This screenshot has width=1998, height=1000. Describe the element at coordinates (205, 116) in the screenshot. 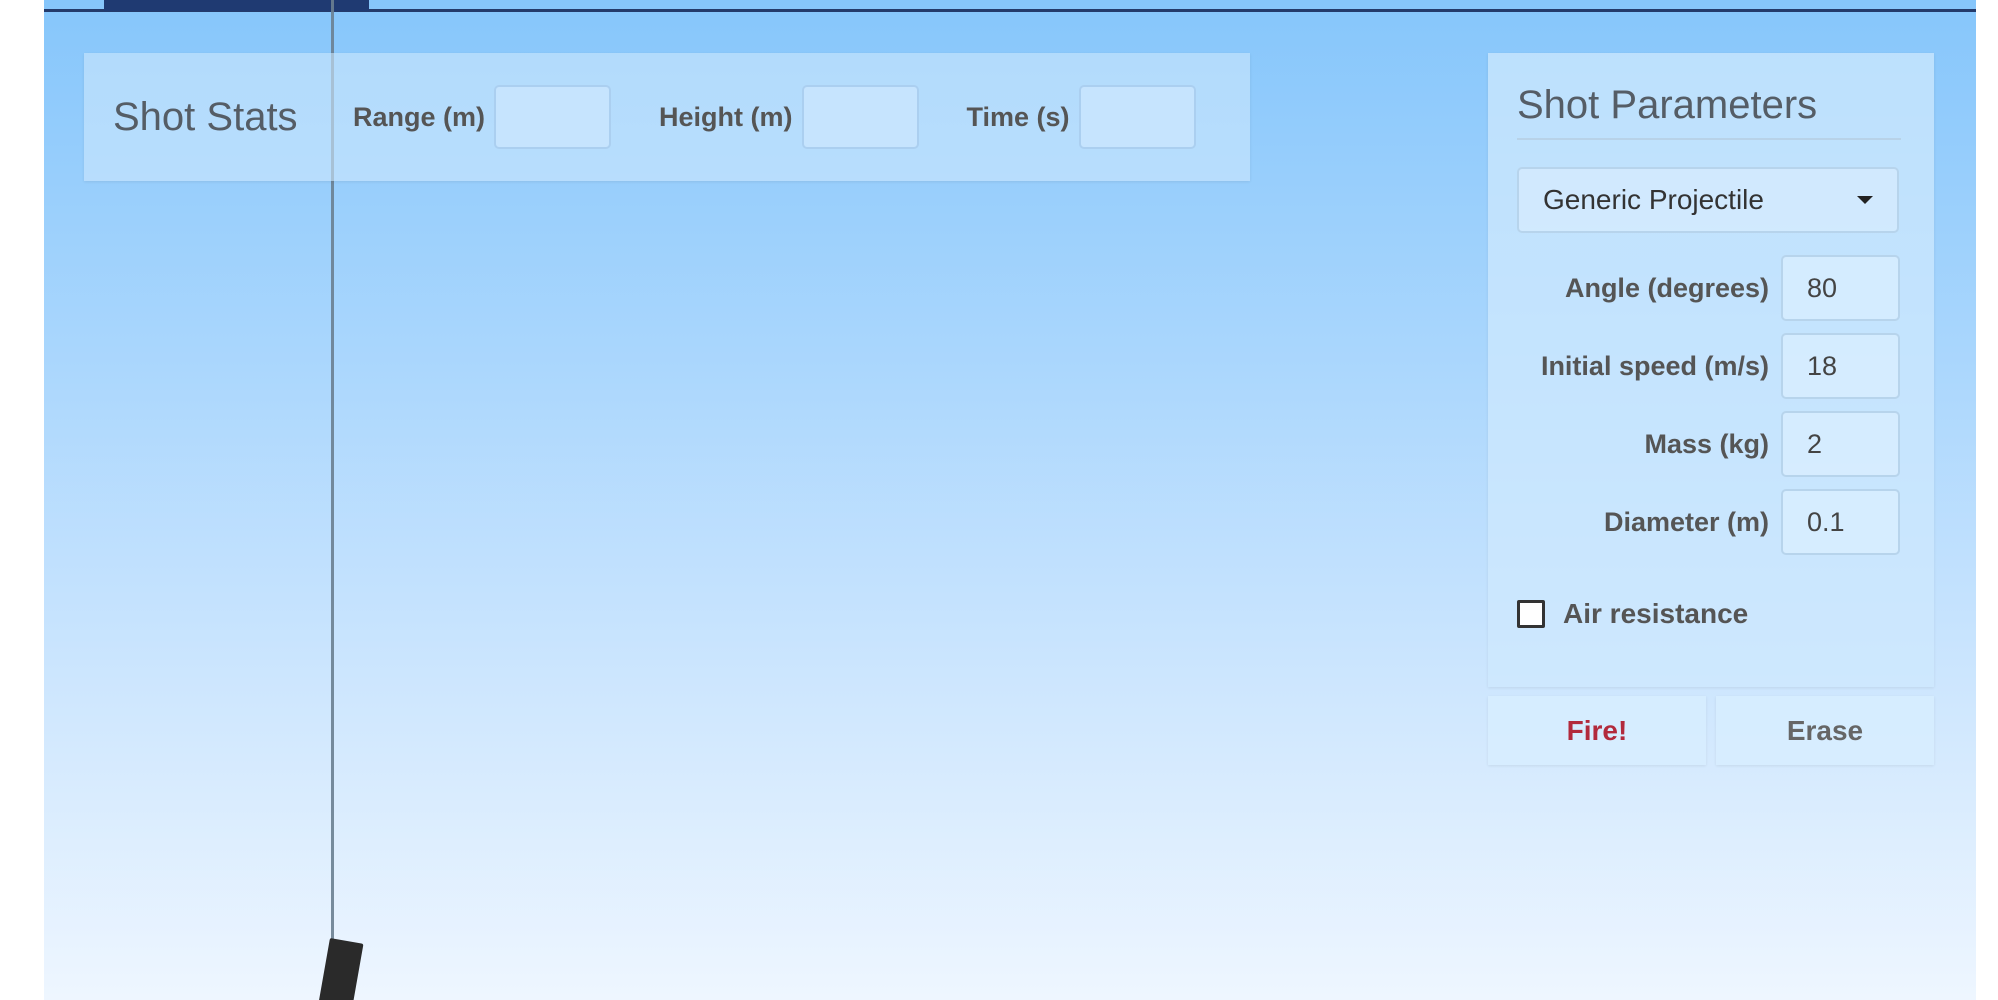

I see `shot-stats-title: Shot Stats` at that location.